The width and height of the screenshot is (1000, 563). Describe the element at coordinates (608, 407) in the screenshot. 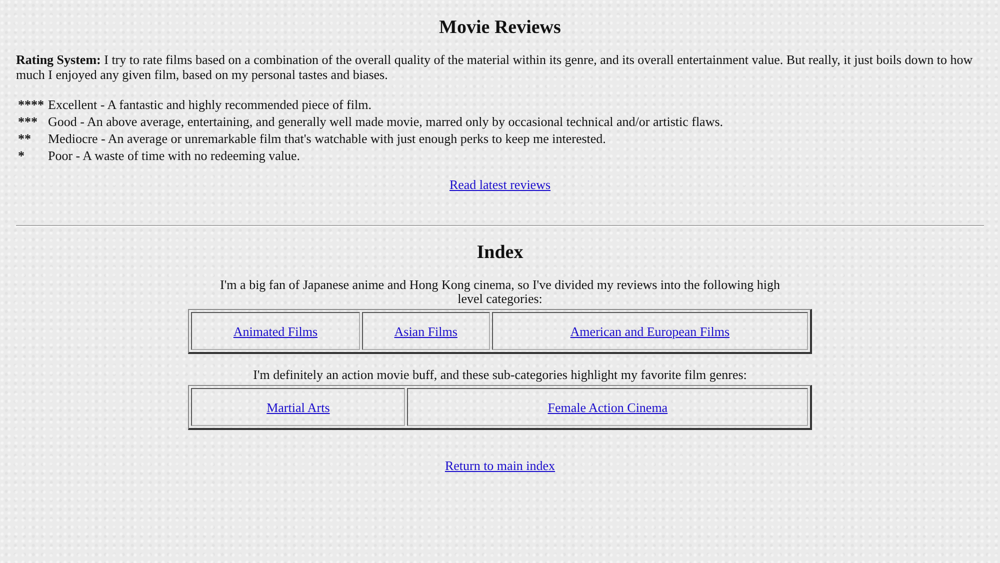

I see `category-link: Female Action Cinema` at that location.